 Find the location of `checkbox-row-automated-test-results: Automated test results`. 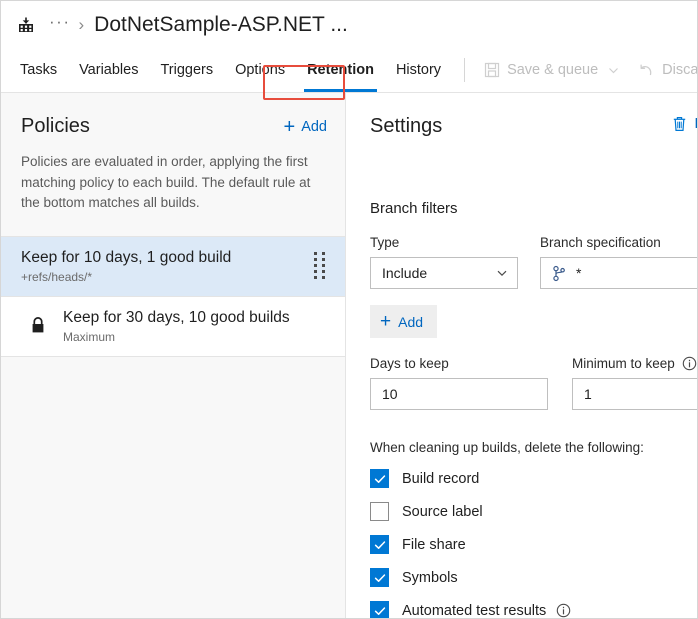

checkbox-row-automated-test-results: Automated test results is located at coordinates (521, 609).